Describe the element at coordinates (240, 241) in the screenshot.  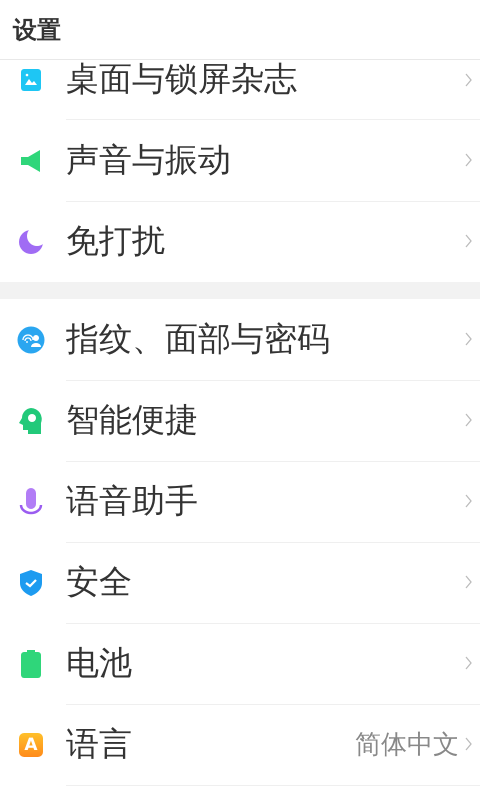
I see `settings-item: 免打扰` at that location.